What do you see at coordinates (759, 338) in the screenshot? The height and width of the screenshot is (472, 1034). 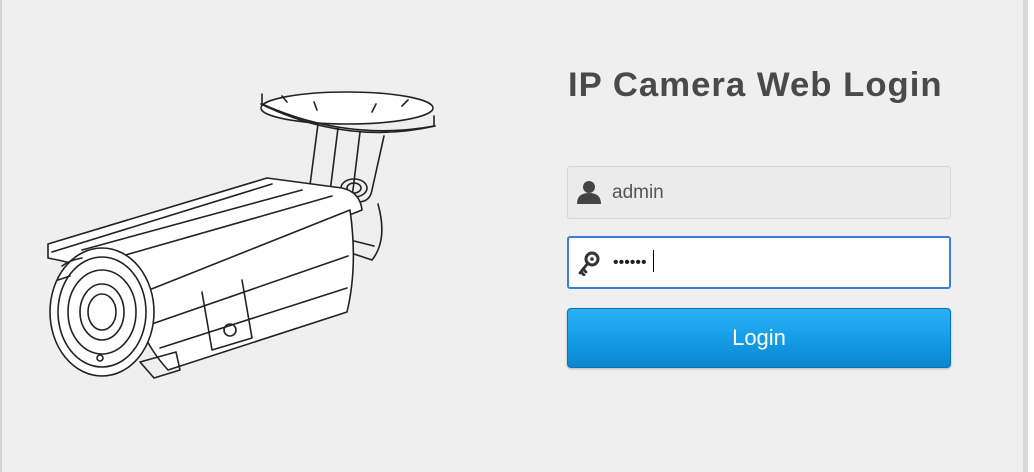 I see `login-button: Login` at bounding box center [759, 338].